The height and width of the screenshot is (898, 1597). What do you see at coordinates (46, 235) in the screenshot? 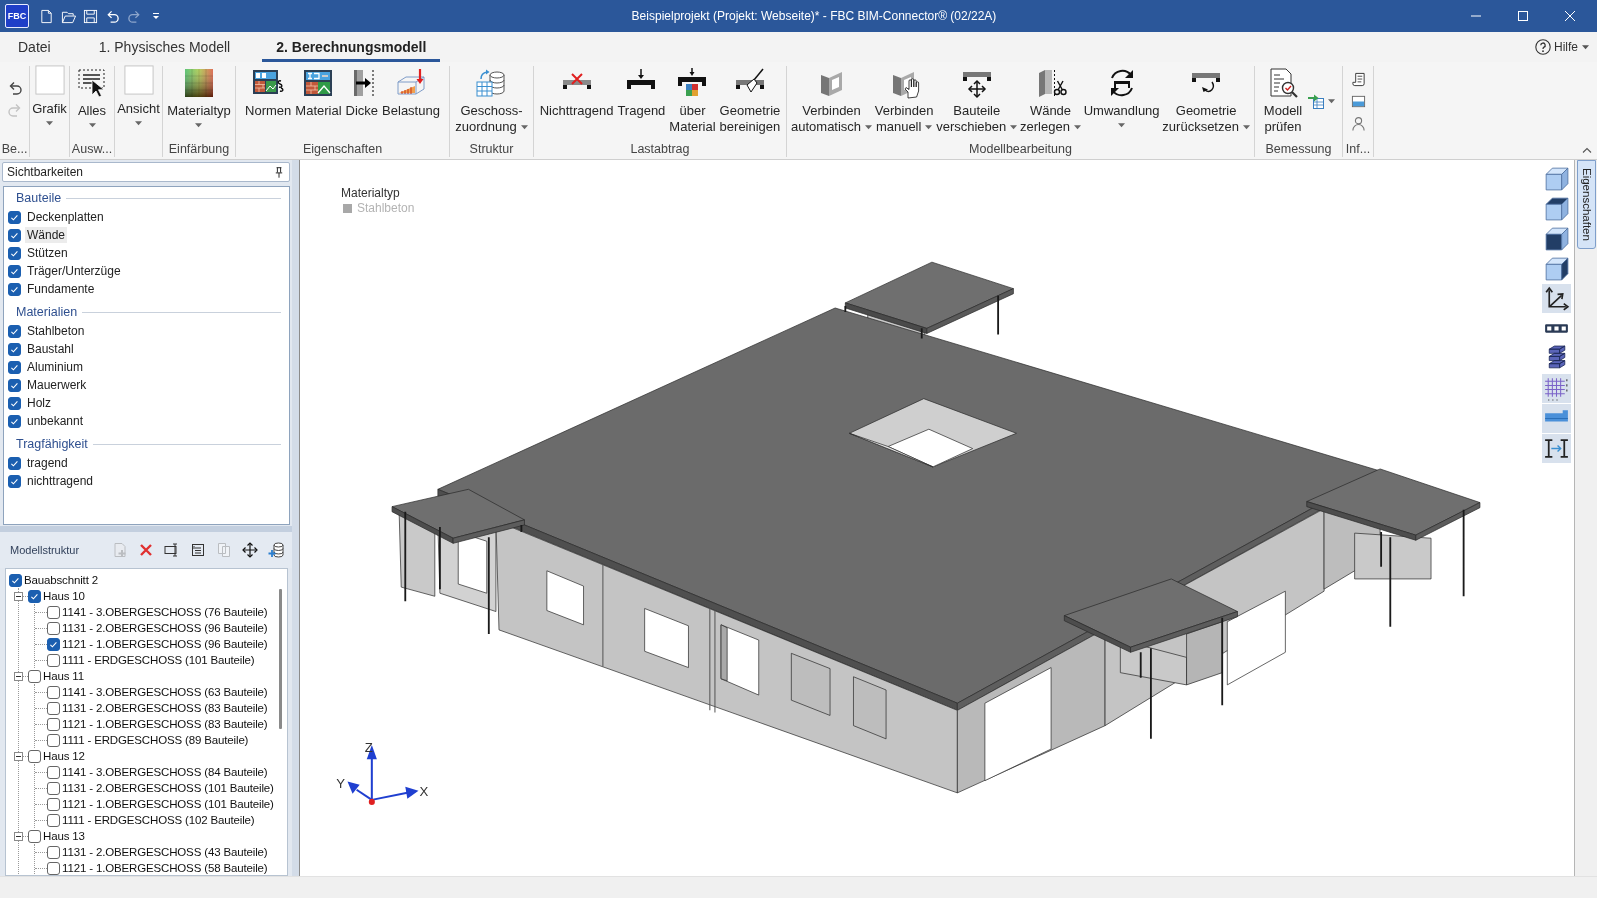
I see `checkbox-label: Wände` at bounding box center [46, 235].